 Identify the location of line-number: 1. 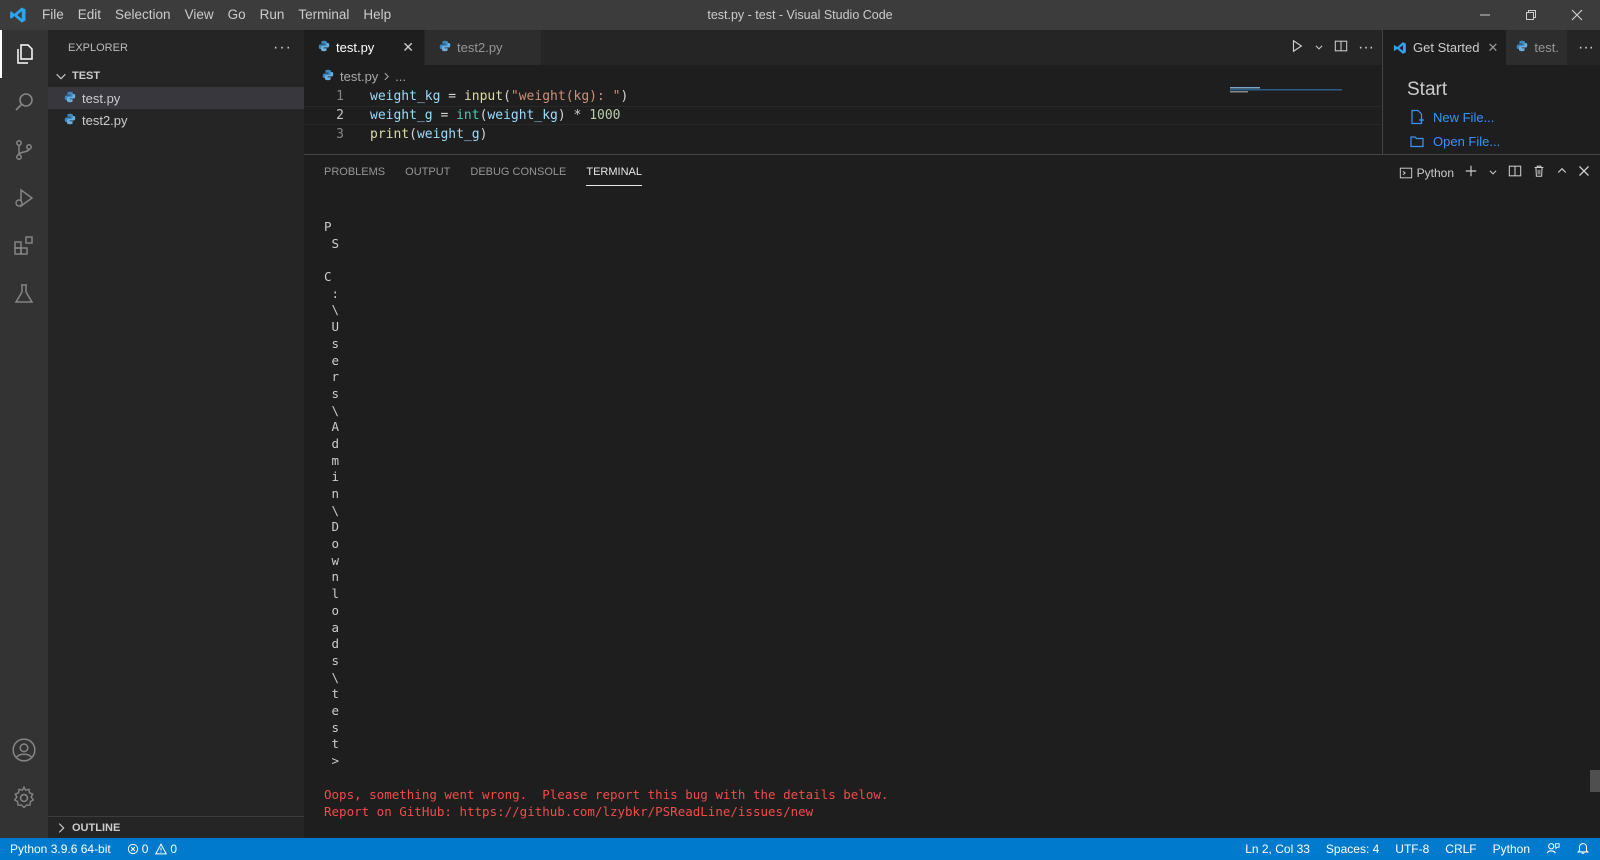
(340, 96).